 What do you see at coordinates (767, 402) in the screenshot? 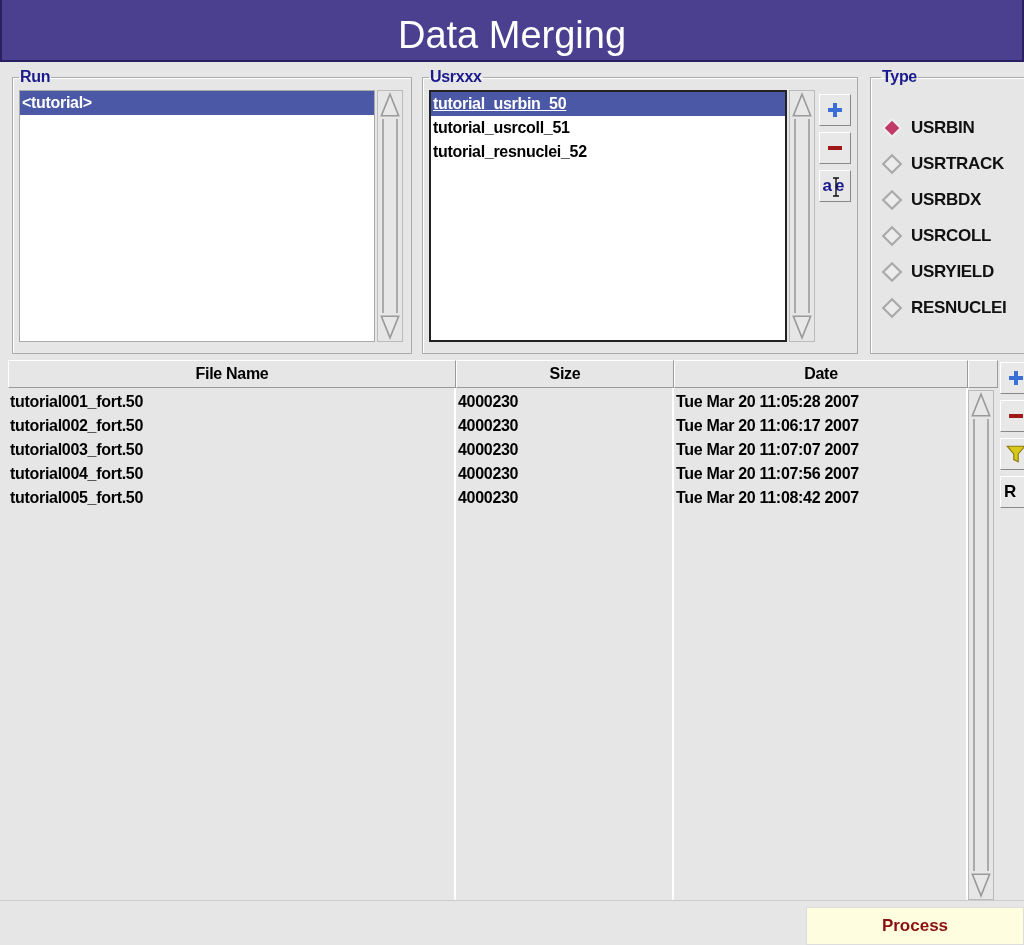
I see `table-cell-text: Tue Mar 20 11:05:28 2007` at bounding box center [767, 402].